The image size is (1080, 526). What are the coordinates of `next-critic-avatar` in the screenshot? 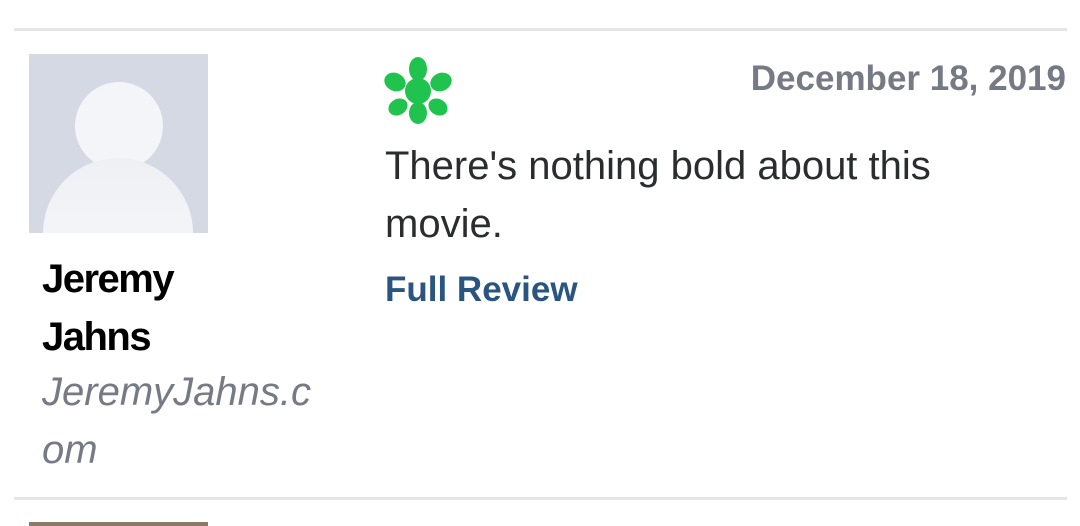 It's located at (118, 524).